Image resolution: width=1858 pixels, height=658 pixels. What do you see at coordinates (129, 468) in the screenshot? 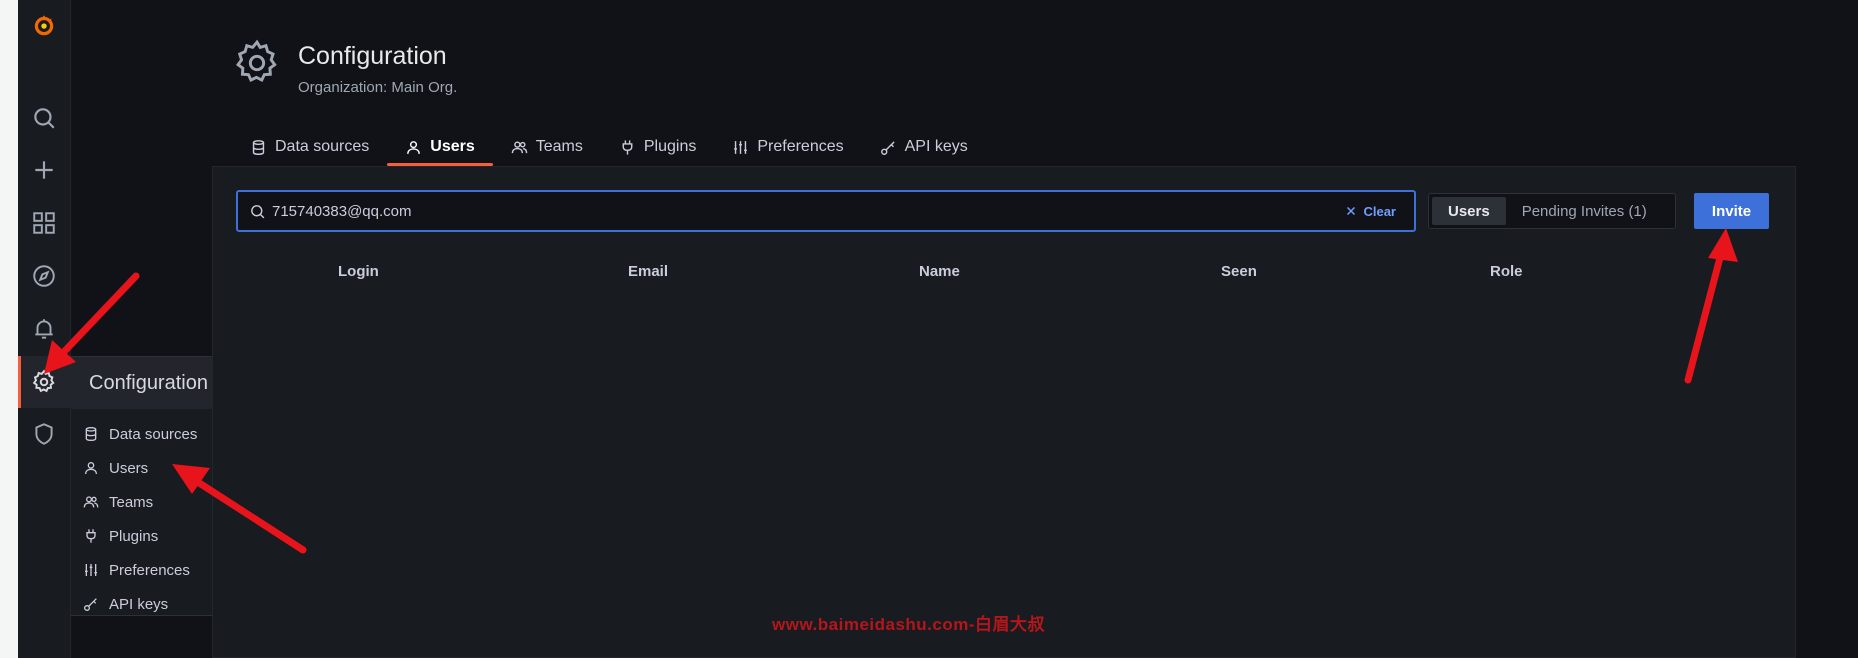
I see `flyout-item-label: Users` at bounding box center [129, 468].